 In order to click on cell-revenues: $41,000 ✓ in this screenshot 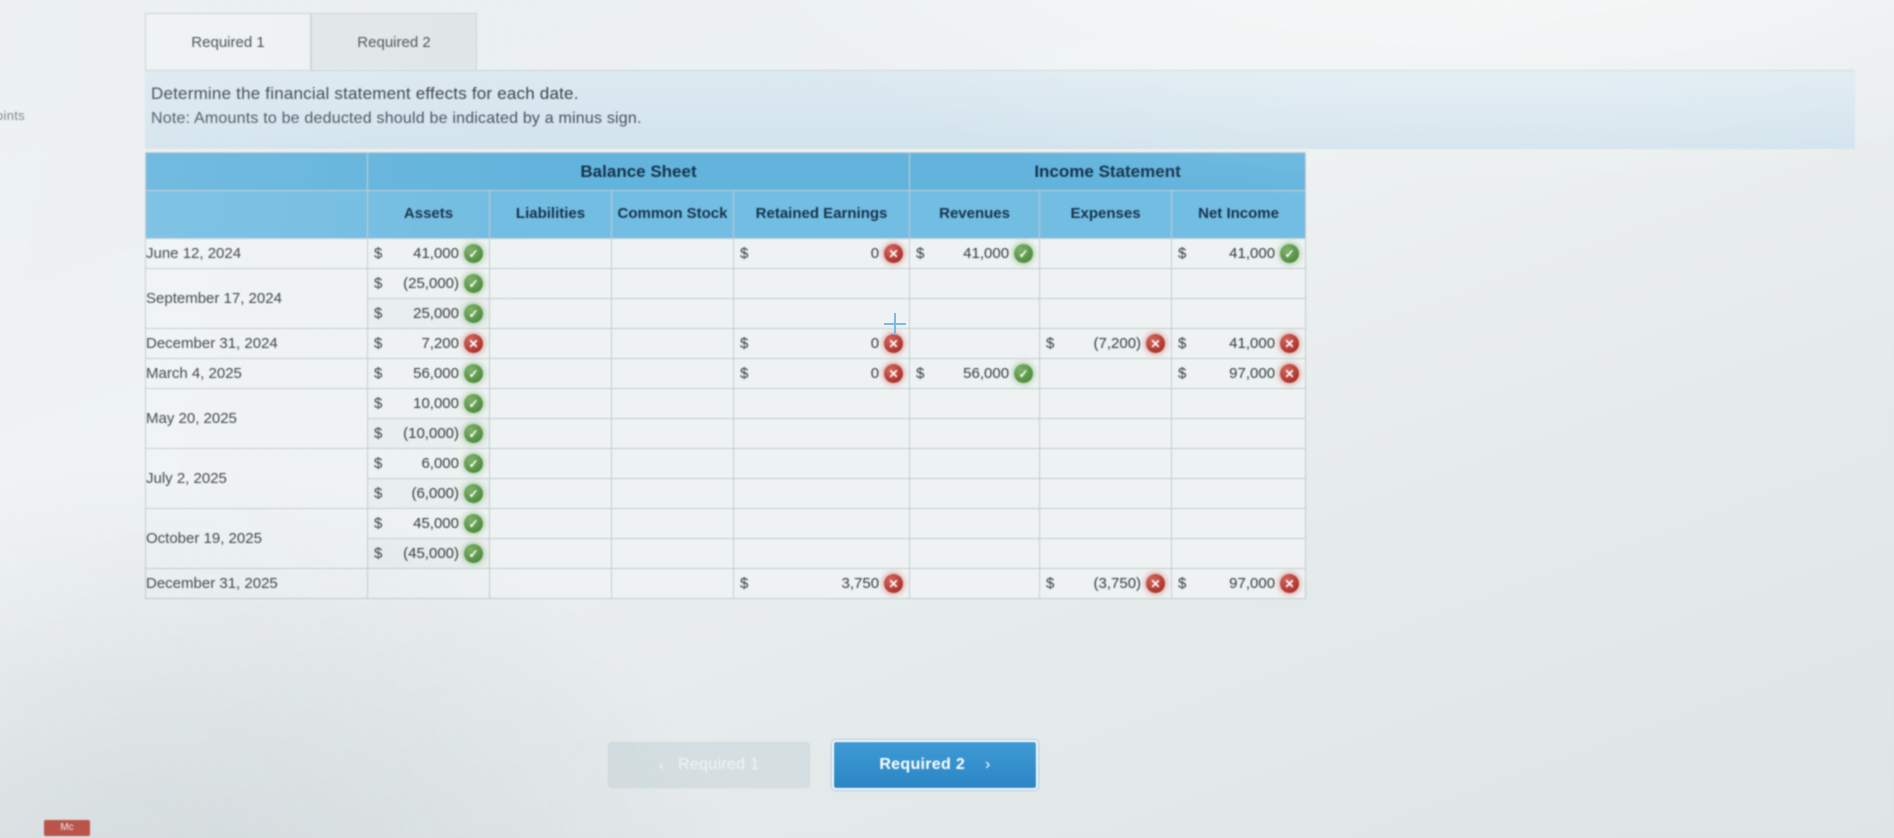, I will do `click(975, 253)`.